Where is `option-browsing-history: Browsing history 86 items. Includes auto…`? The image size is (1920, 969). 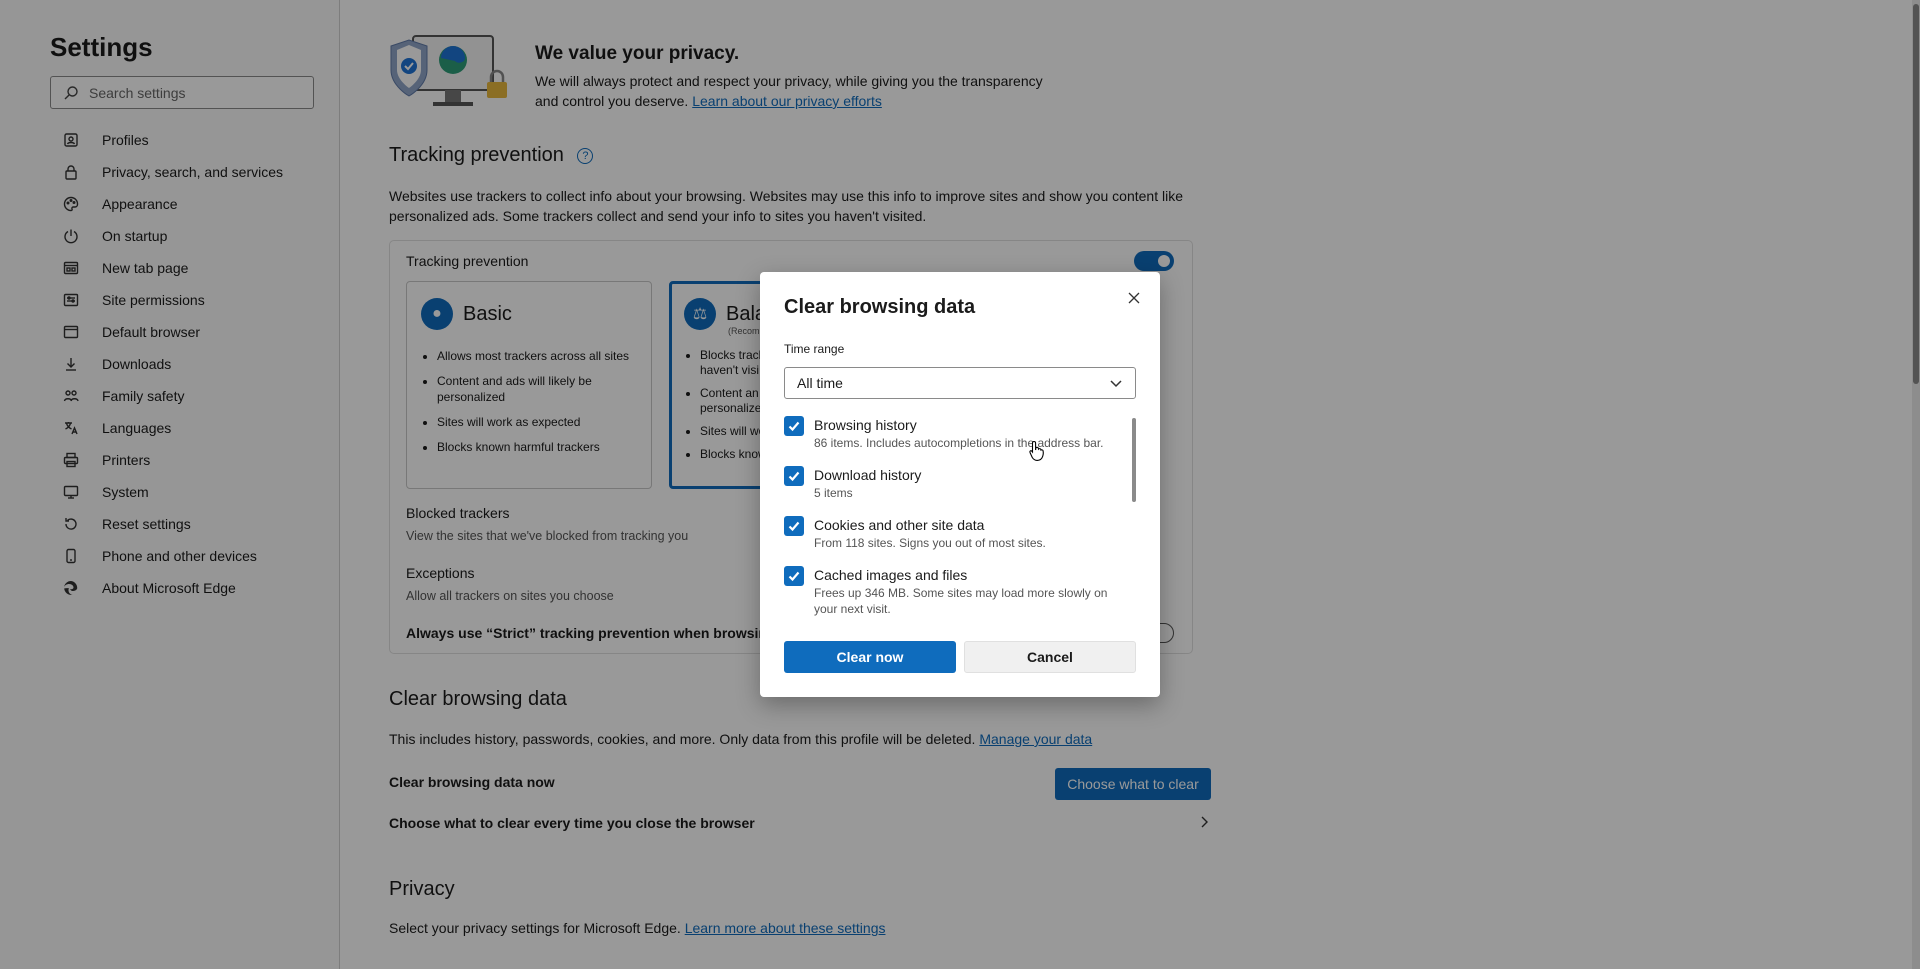
option-browsing-history: Browsing history 86 items. Includes auto… is located at coordinates (954, 441).